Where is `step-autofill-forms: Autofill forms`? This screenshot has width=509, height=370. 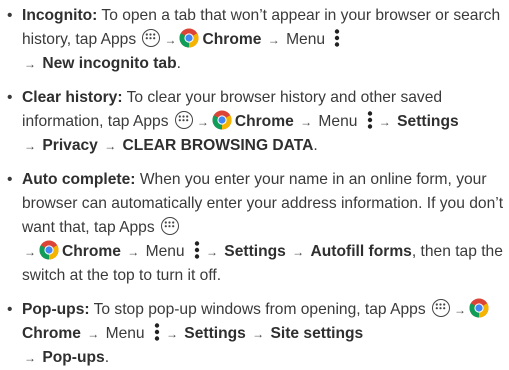
step-autofill-forms: Autofill forms is located at coordinates (361, 251).